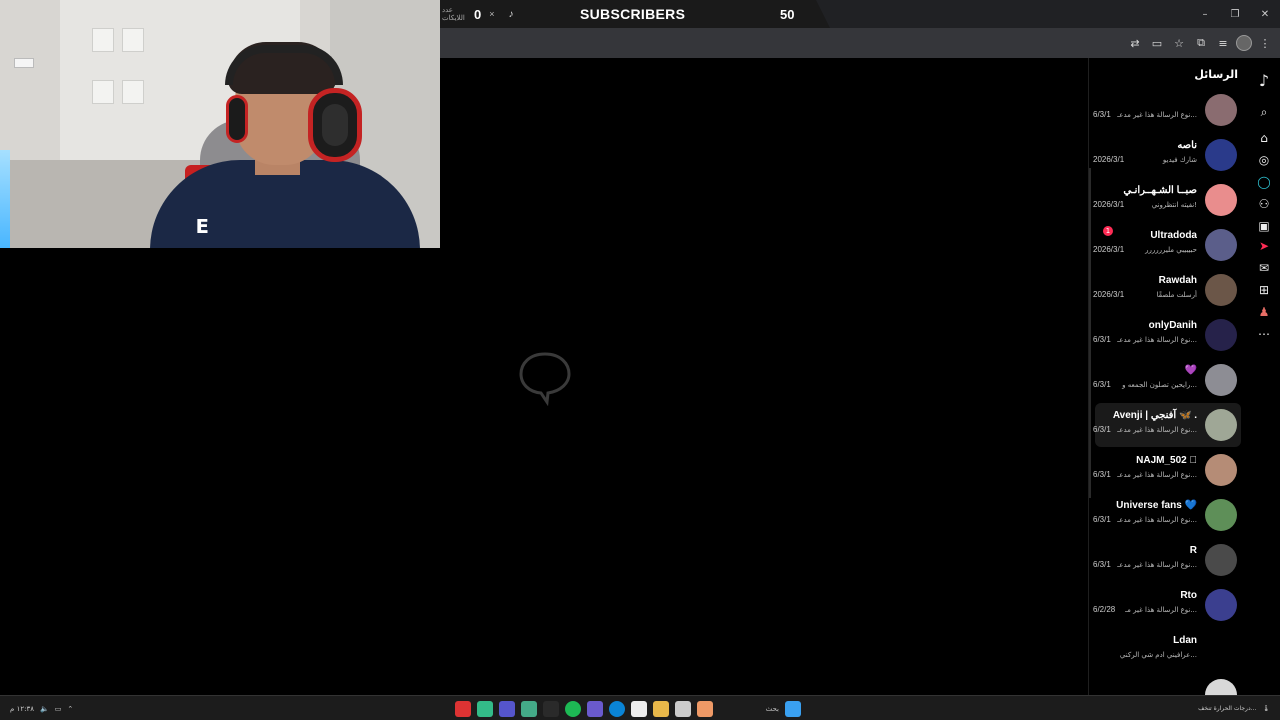 The height and width of the screenshot is (720, 1280). Describe the element at coordinates (1156, 505) in the screenshot. I see `conversation-name: Universe fans 💙` at that location.